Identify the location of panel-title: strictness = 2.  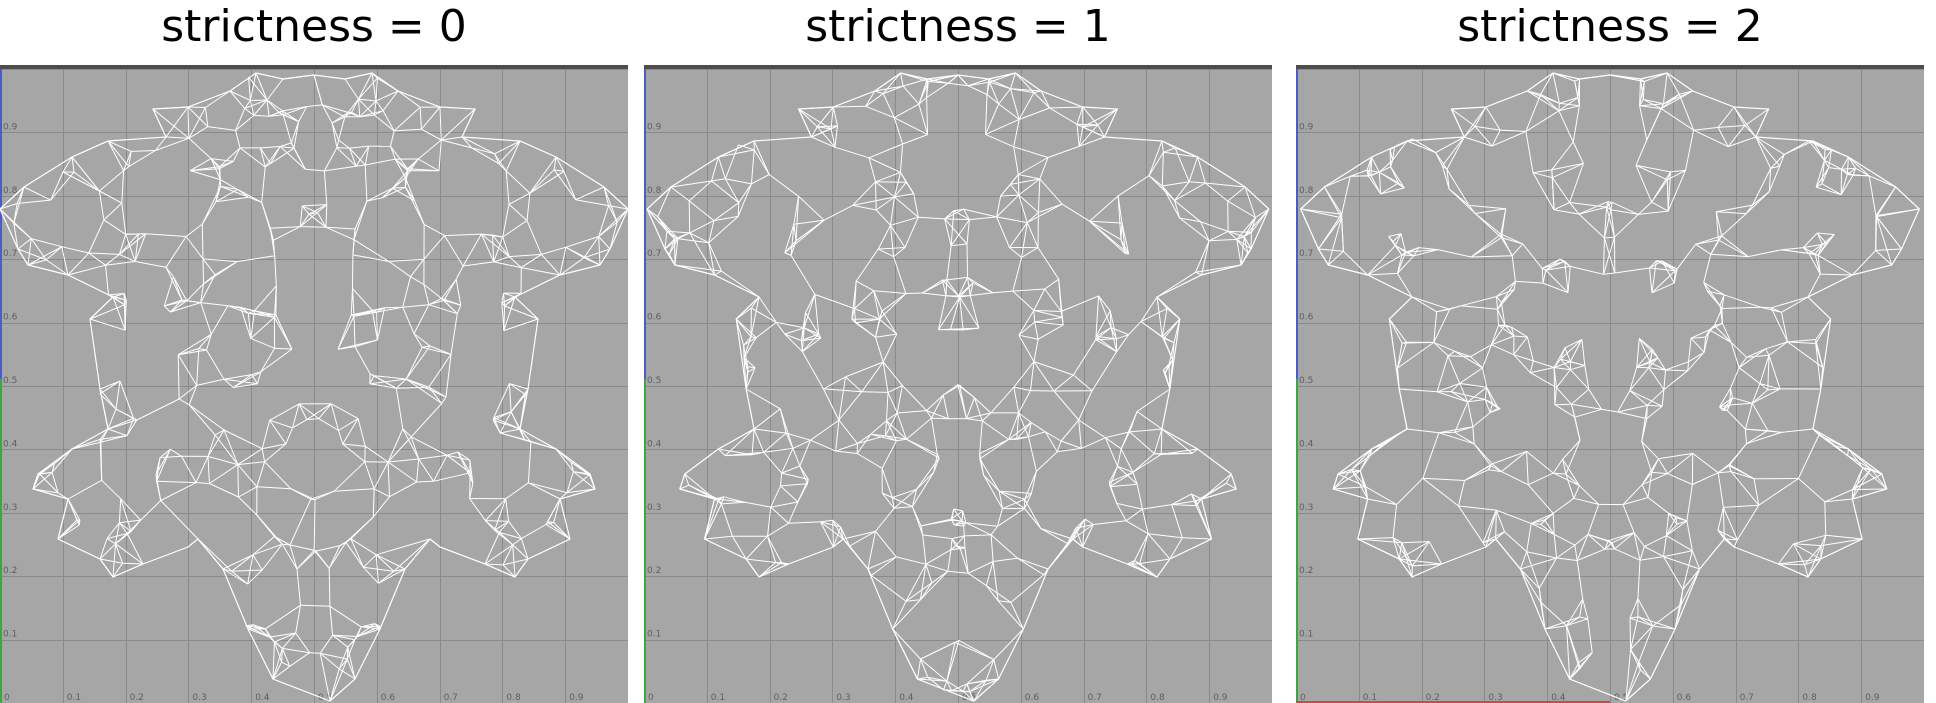
(1610, 26).